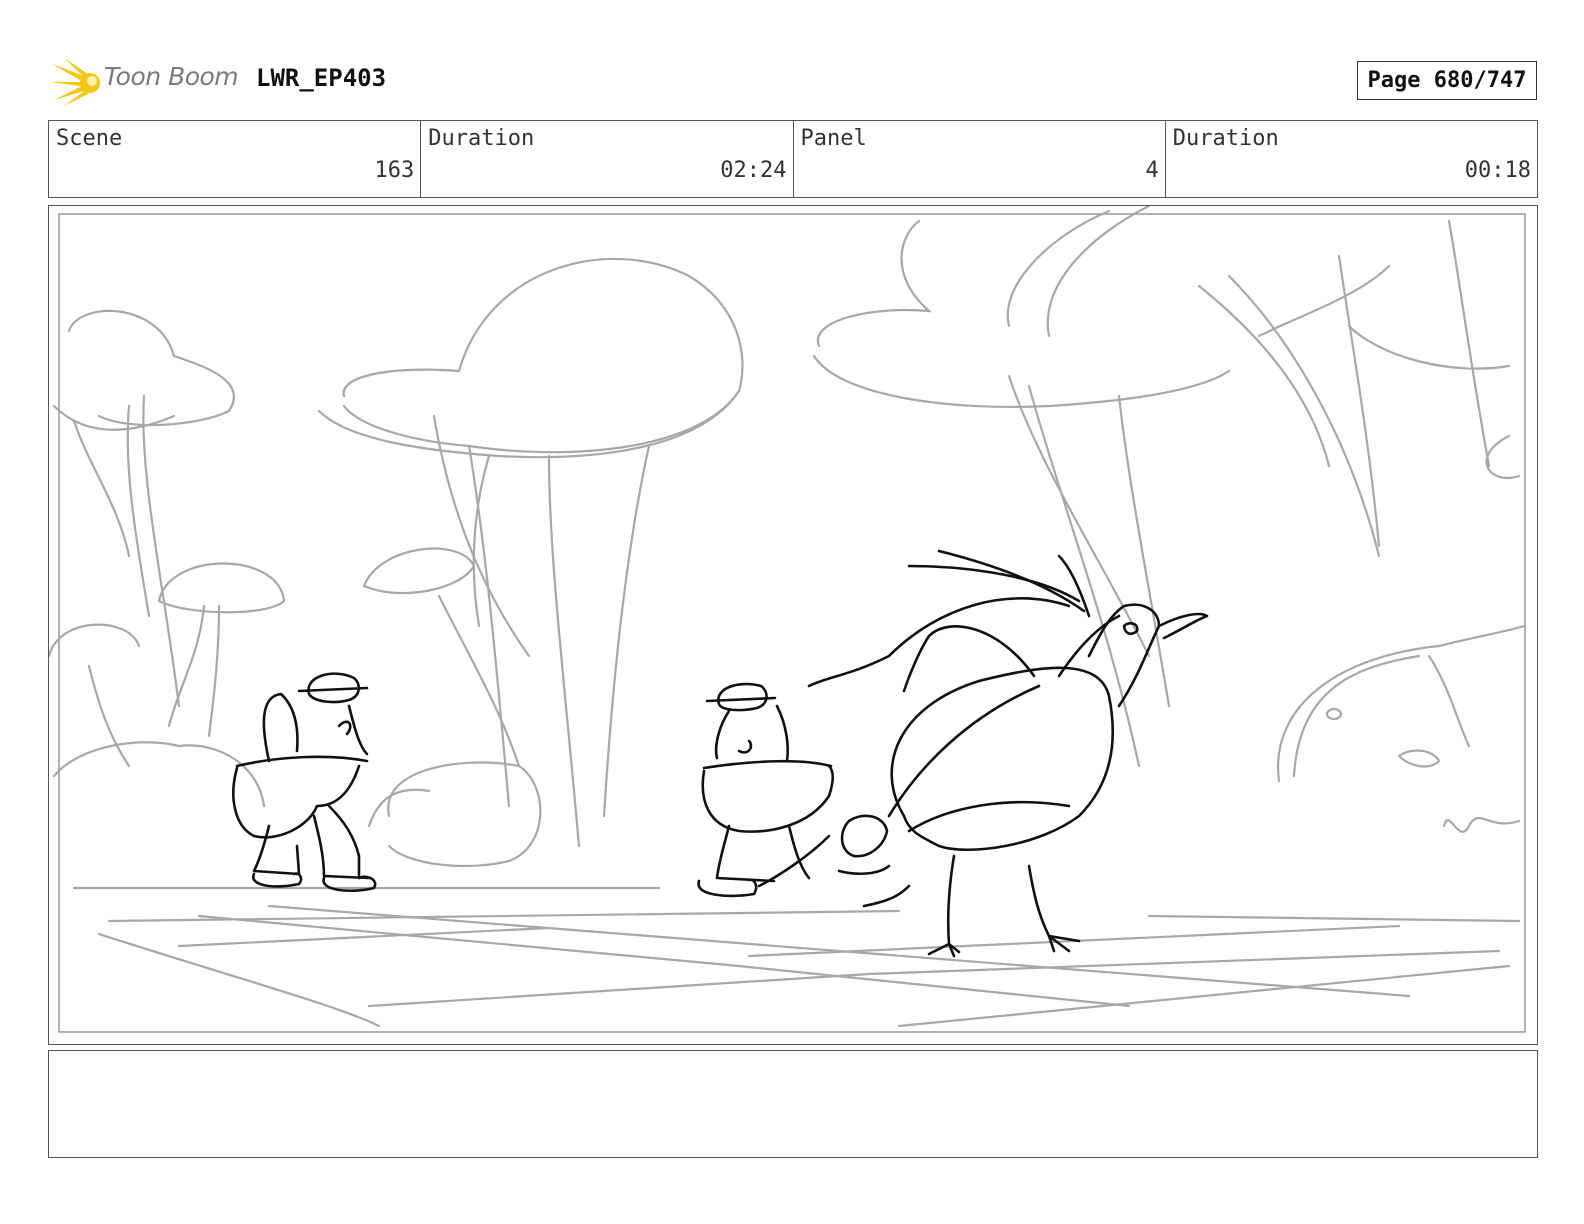 This screenshot has height=1224, width=1584. What do you see at coordinates (1497, 170) in the screenshot?
I see `panel-duration-value: 00:18` at bounding box center [1497, 170].